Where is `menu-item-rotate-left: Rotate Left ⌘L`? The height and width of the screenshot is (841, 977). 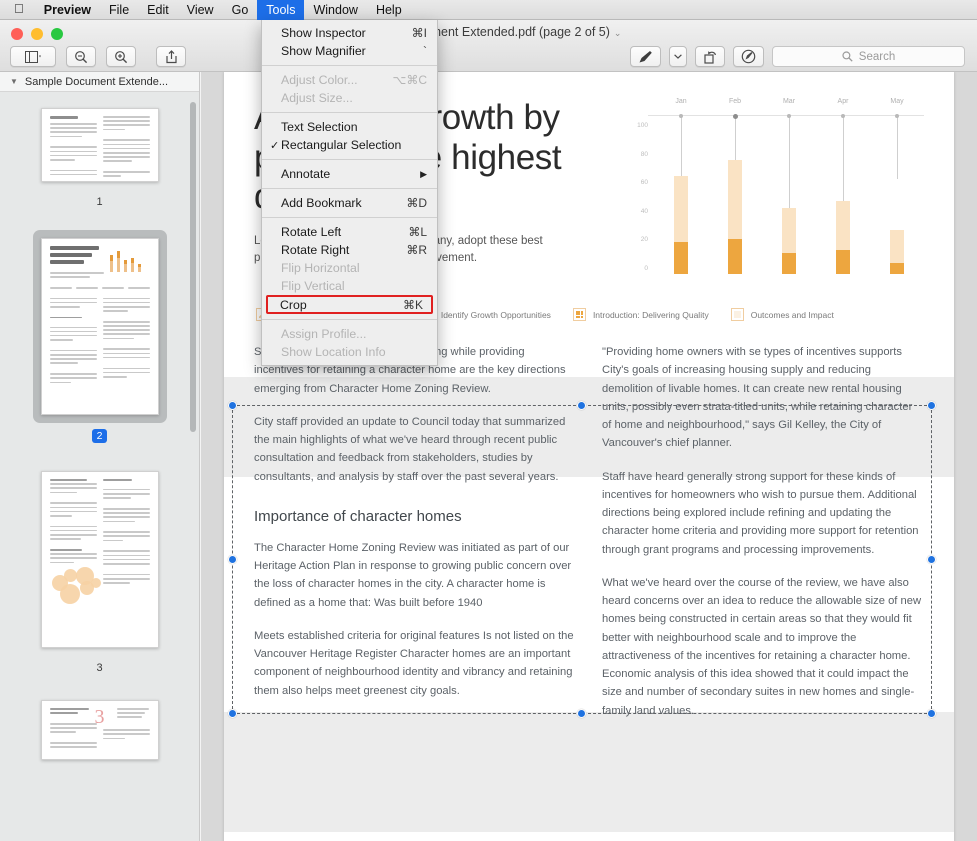 menu-item-rotate-left: Rotate Left ⌘L is located at coordinates (349, 232).